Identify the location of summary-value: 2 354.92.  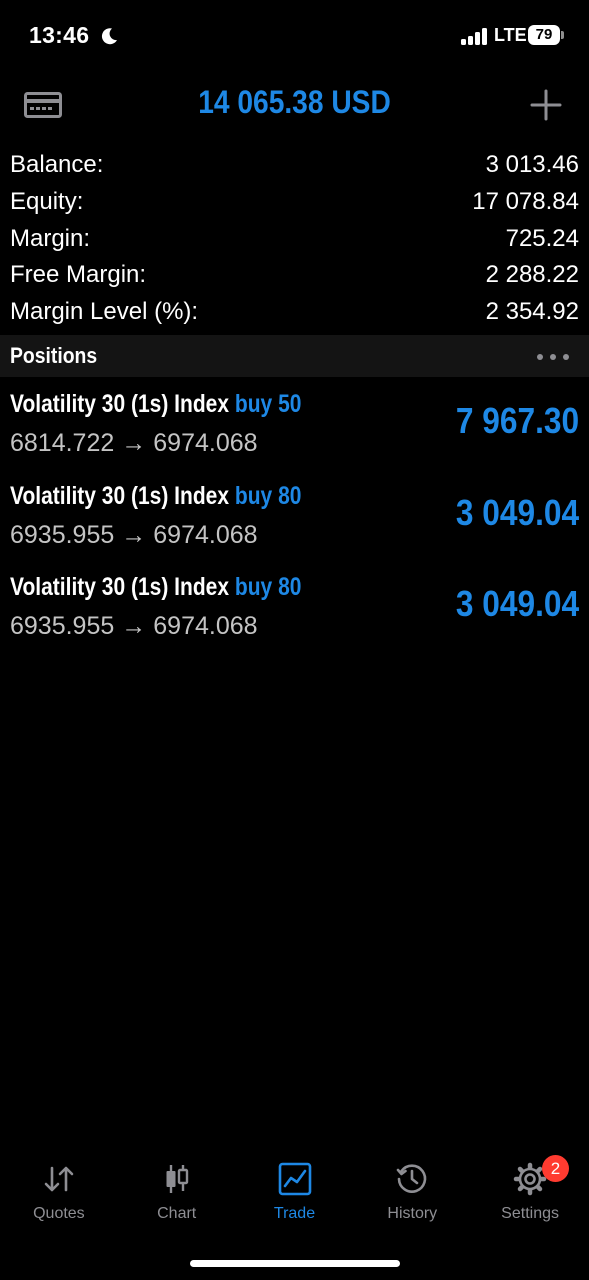
(532, 312).